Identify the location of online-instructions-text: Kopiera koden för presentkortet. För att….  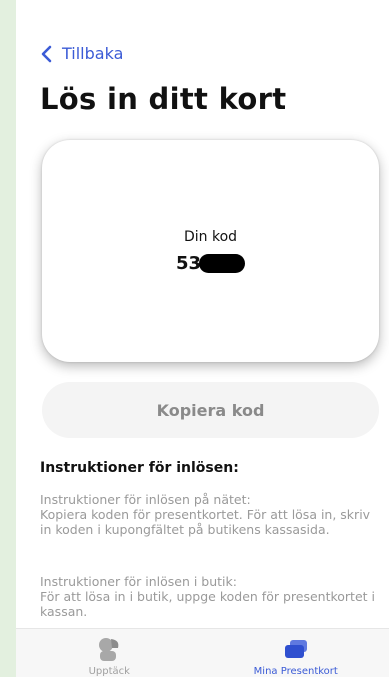
(205, 522).